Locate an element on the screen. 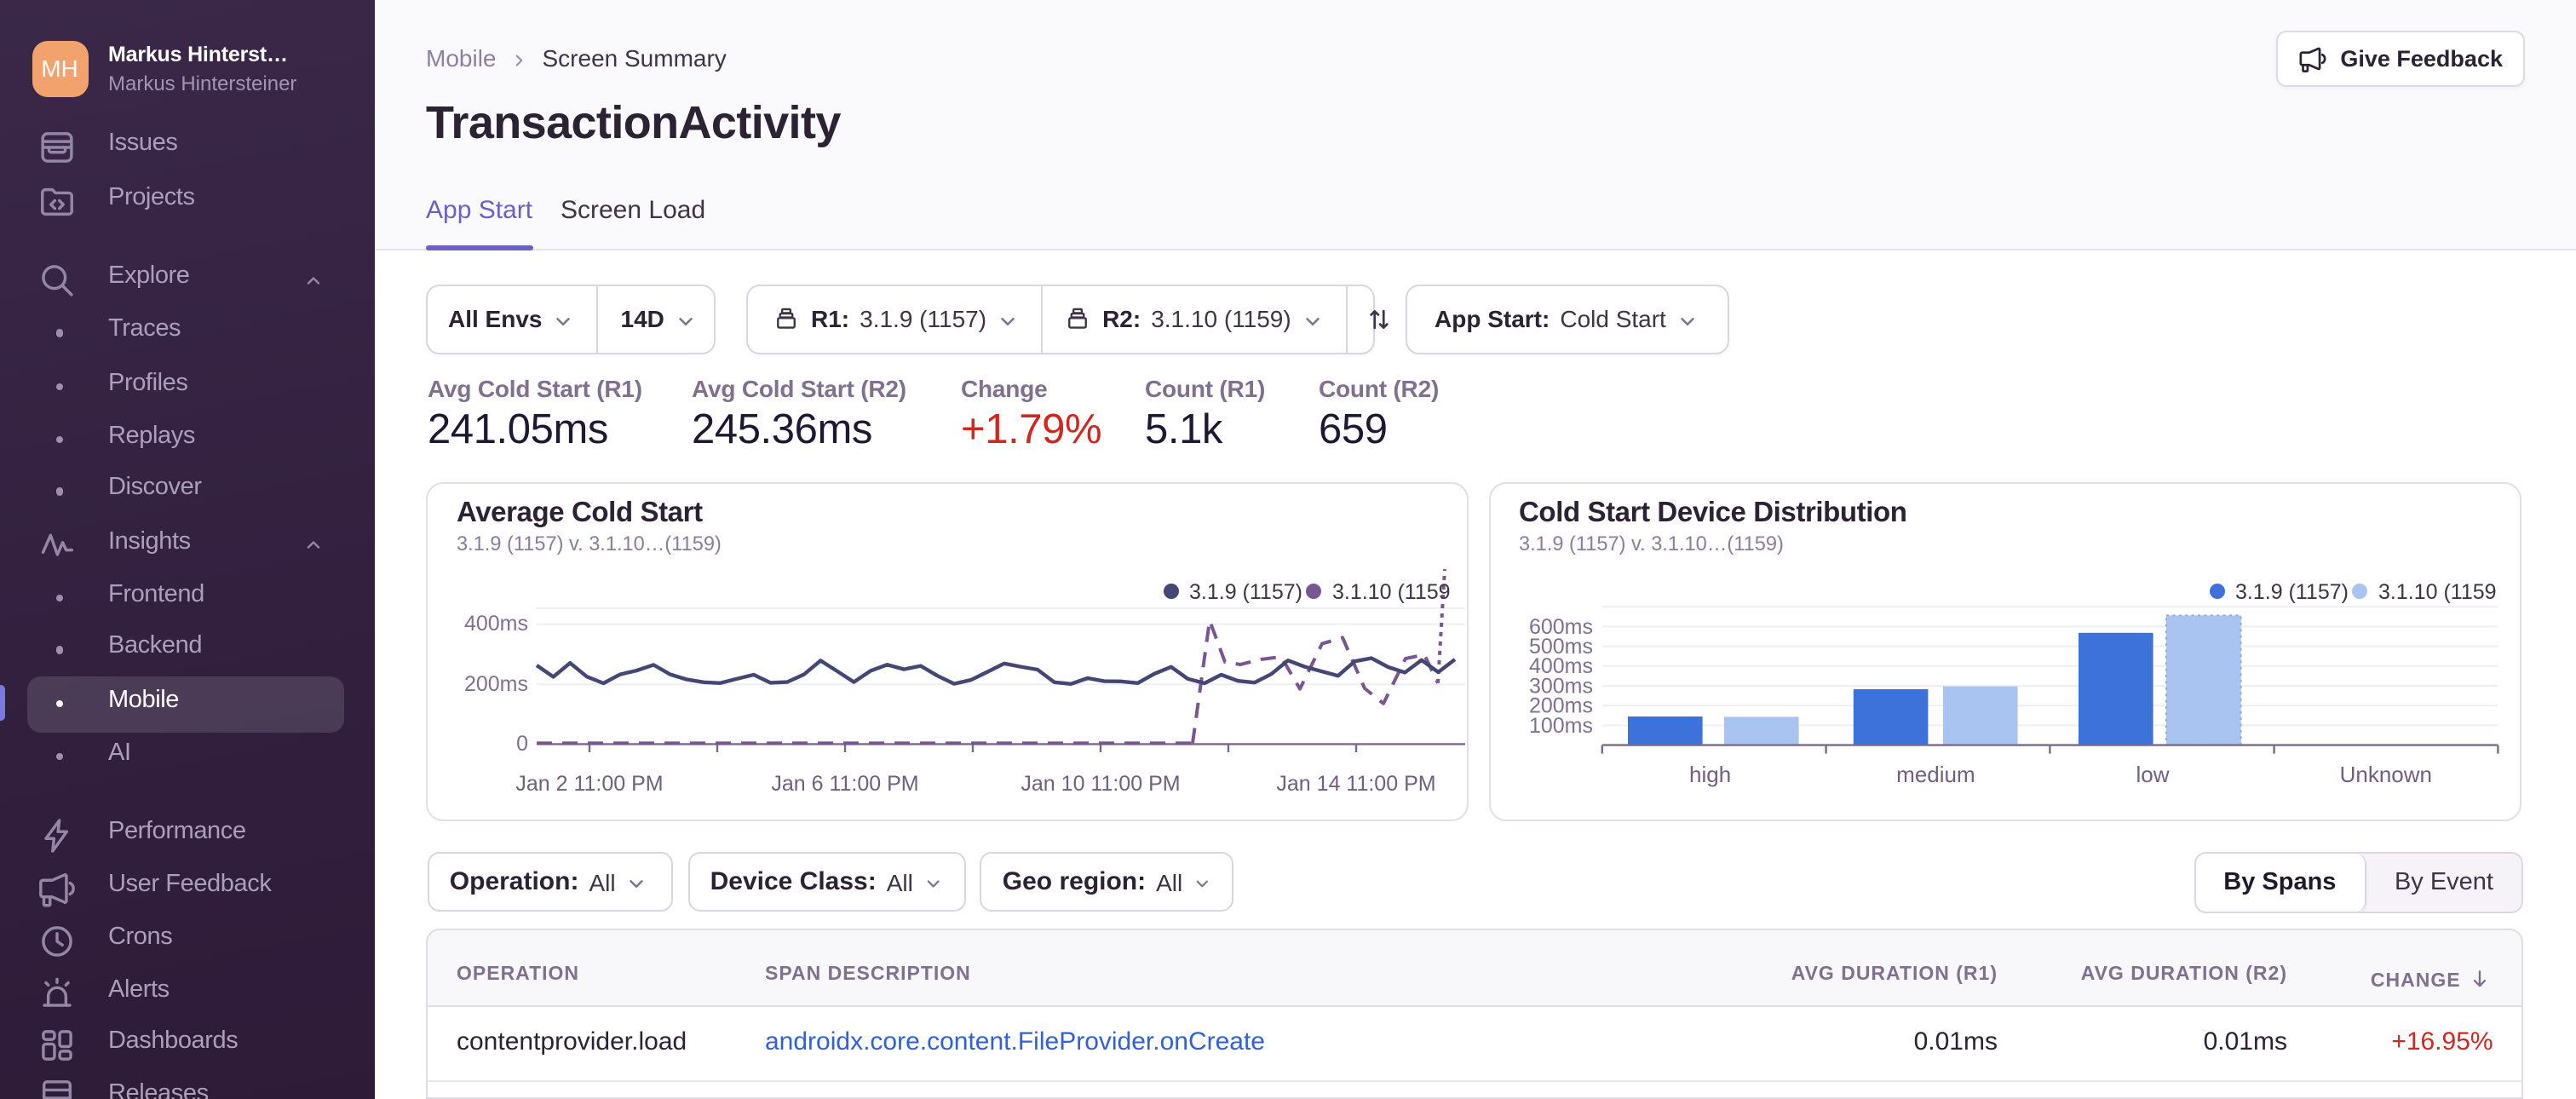 This screenshot has width=2576, height=1099. svg-text: Unknown is located at coordinates (2385, 774).